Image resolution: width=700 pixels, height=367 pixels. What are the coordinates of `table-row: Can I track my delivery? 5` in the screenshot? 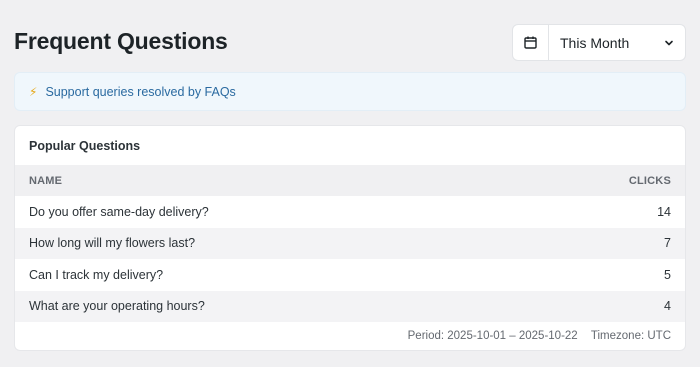 It's located at (350, 275).